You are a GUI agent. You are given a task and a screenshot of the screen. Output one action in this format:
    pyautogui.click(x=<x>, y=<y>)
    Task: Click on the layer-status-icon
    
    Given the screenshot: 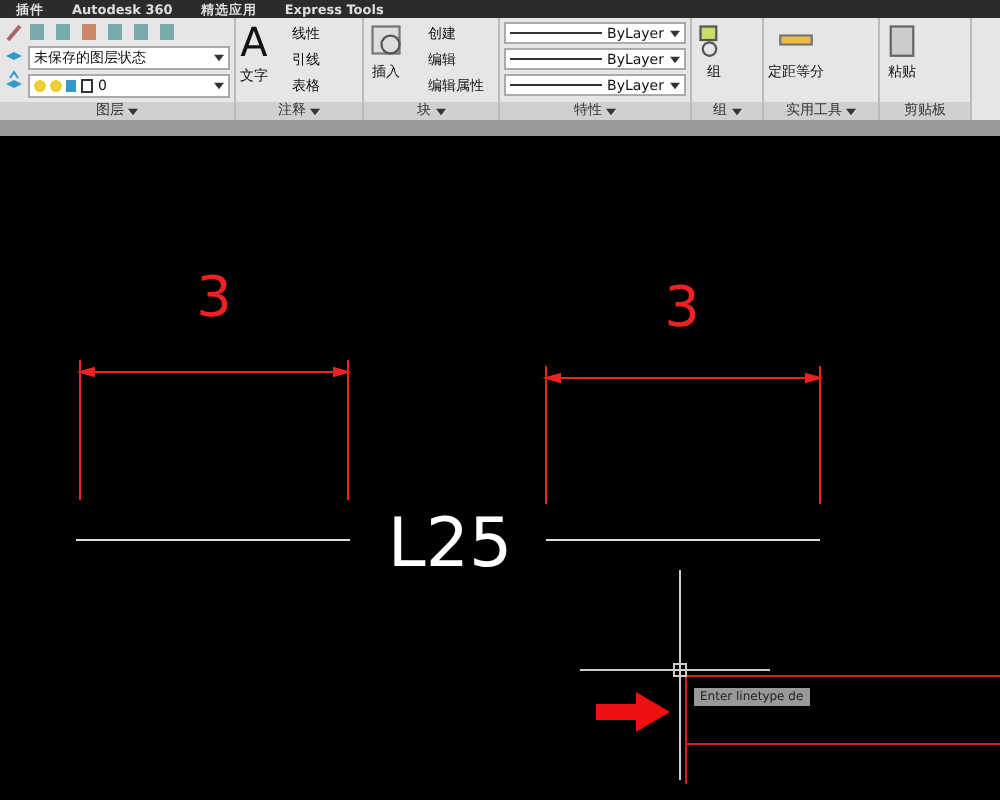 What is the action you would take?
    pyautogui.click(x=64, y=86)
    